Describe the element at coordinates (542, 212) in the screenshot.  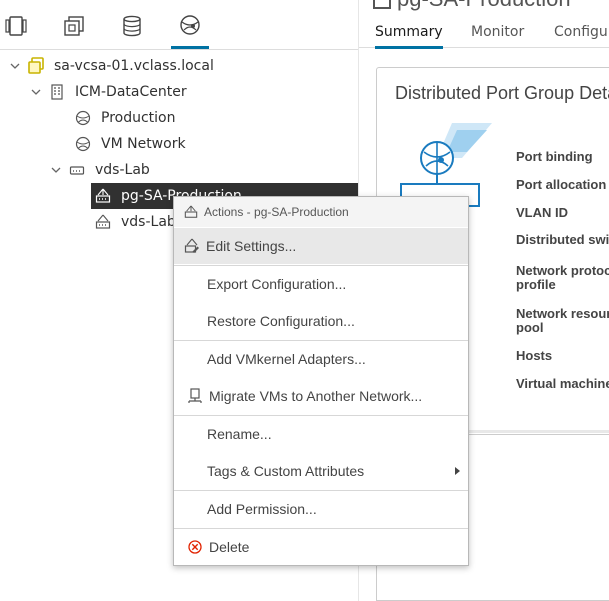
I see `prop-vlan-id: VLAN ID` at that location.